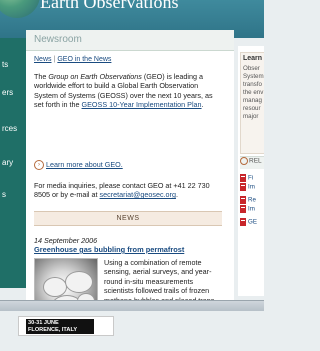 The height and width of the screenshot is (351, 320). What do you see at coordinates (244, 161) in the screenshot?
I see `circle-arrow-icon` at bounding box center [244, 161].